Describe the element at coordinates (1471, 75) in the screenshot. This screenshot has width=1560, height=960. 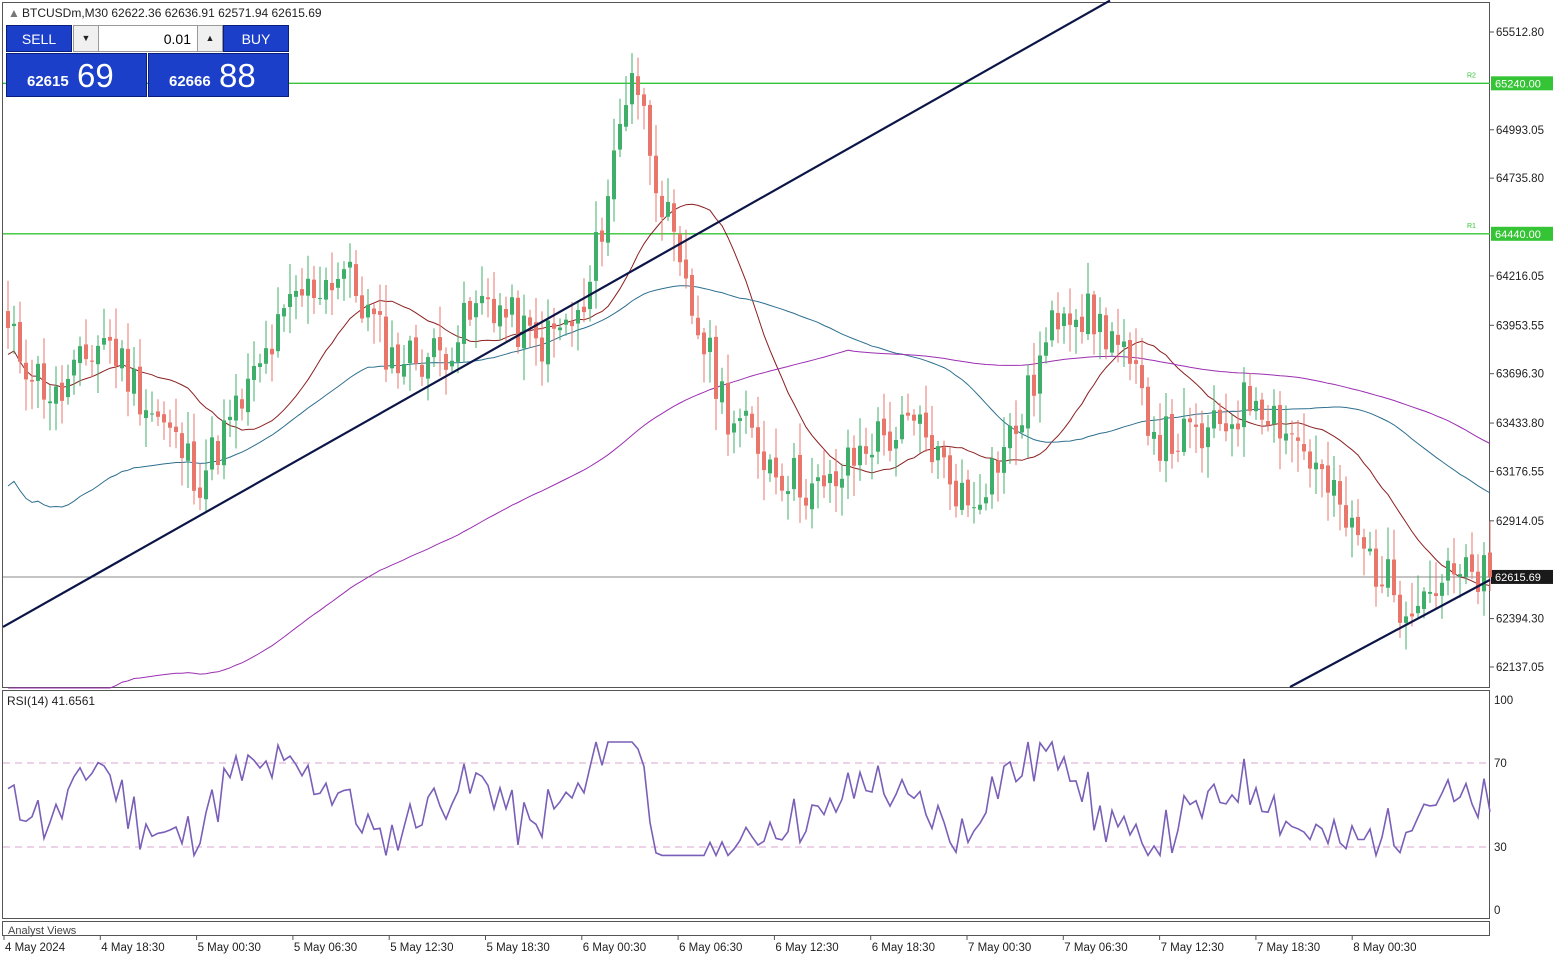
I see `level-tag-r2: R2` at that location.